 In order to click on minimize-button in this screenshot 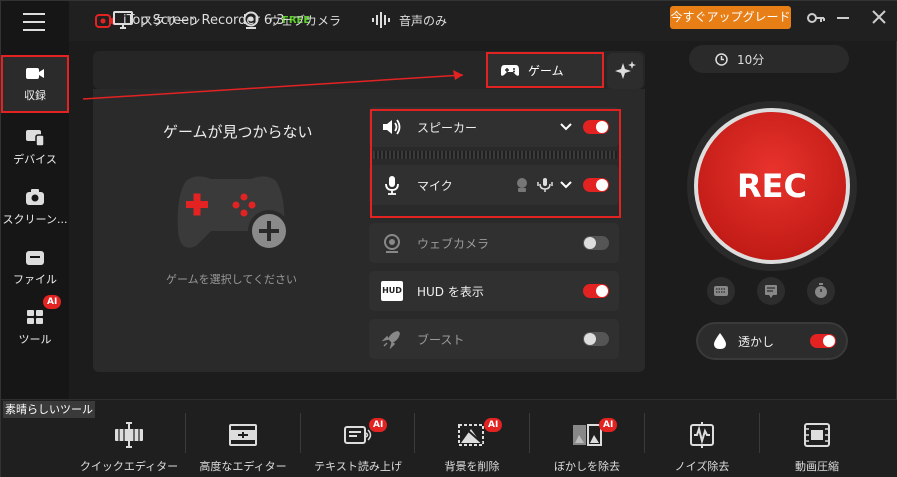, I will do `click(843, 18)`.